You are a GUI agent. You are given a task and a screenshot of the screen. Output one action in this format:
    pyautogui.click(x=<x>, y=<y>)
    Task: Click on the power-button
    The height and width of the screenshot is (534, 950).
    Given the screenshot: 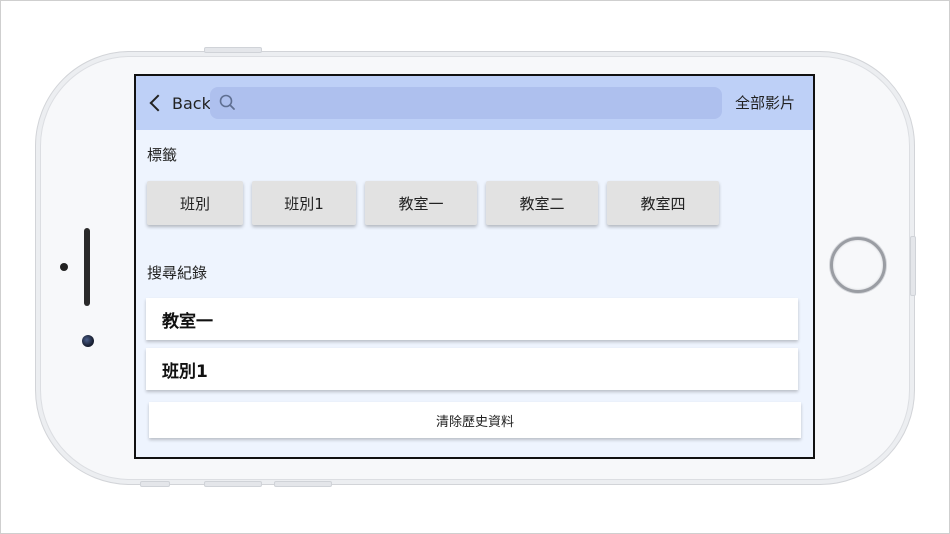 What is the action you would take?
    pyautogui.click(x=913, y=266)
    